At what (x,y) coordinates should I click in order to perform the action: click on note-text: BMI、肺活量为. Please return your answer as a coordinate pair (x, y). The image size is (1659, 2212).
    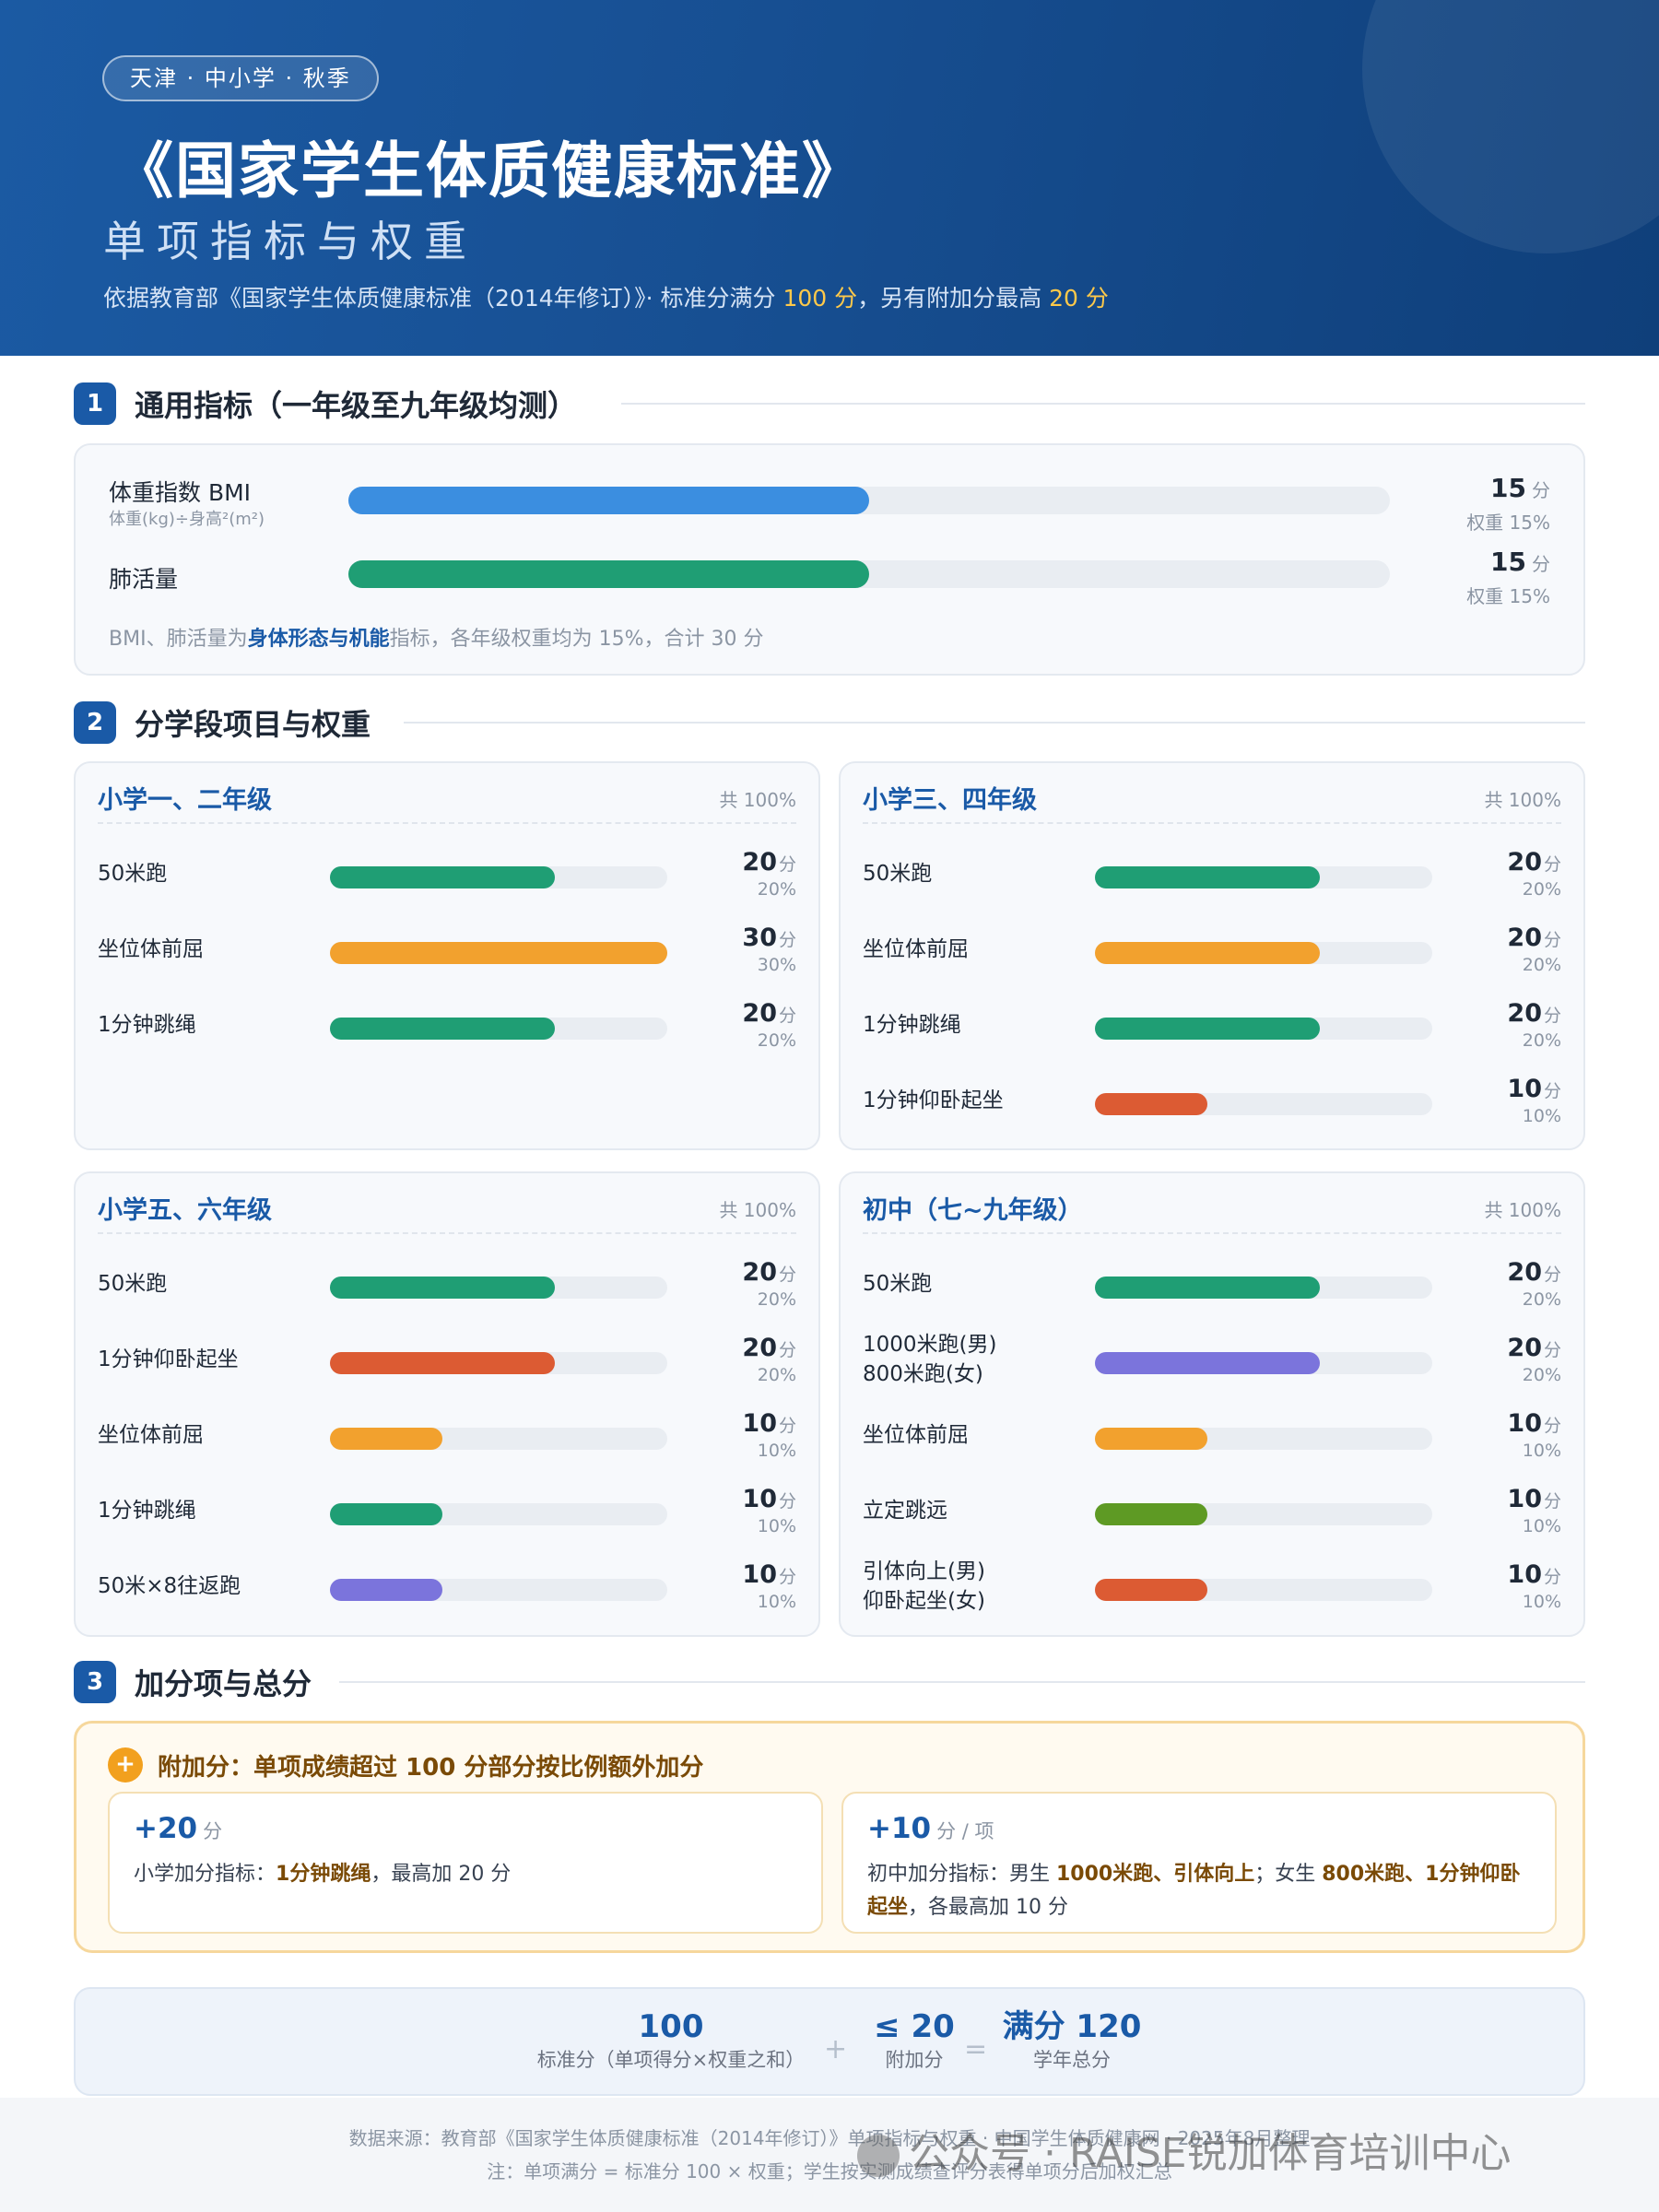
    Looking at the image, I should click on (178, 639).